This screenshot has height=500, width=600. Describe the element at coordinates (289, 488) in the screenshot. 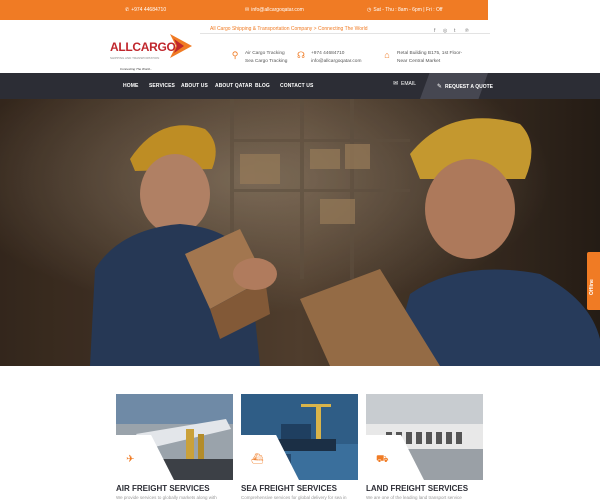

I see `service-title: SEA FREIGHT SERVICES` at that location.